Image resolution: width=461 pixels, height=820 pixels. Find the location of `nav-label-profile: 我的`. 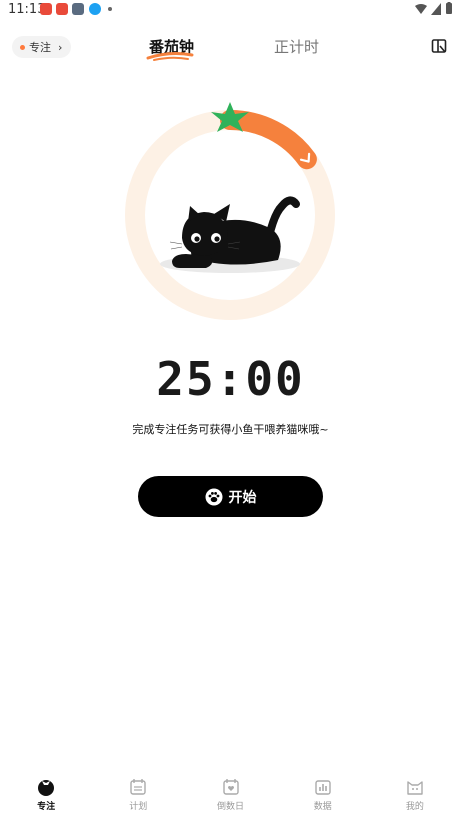

nav-label-profile: 我的 is located at coordinates (414, 807).